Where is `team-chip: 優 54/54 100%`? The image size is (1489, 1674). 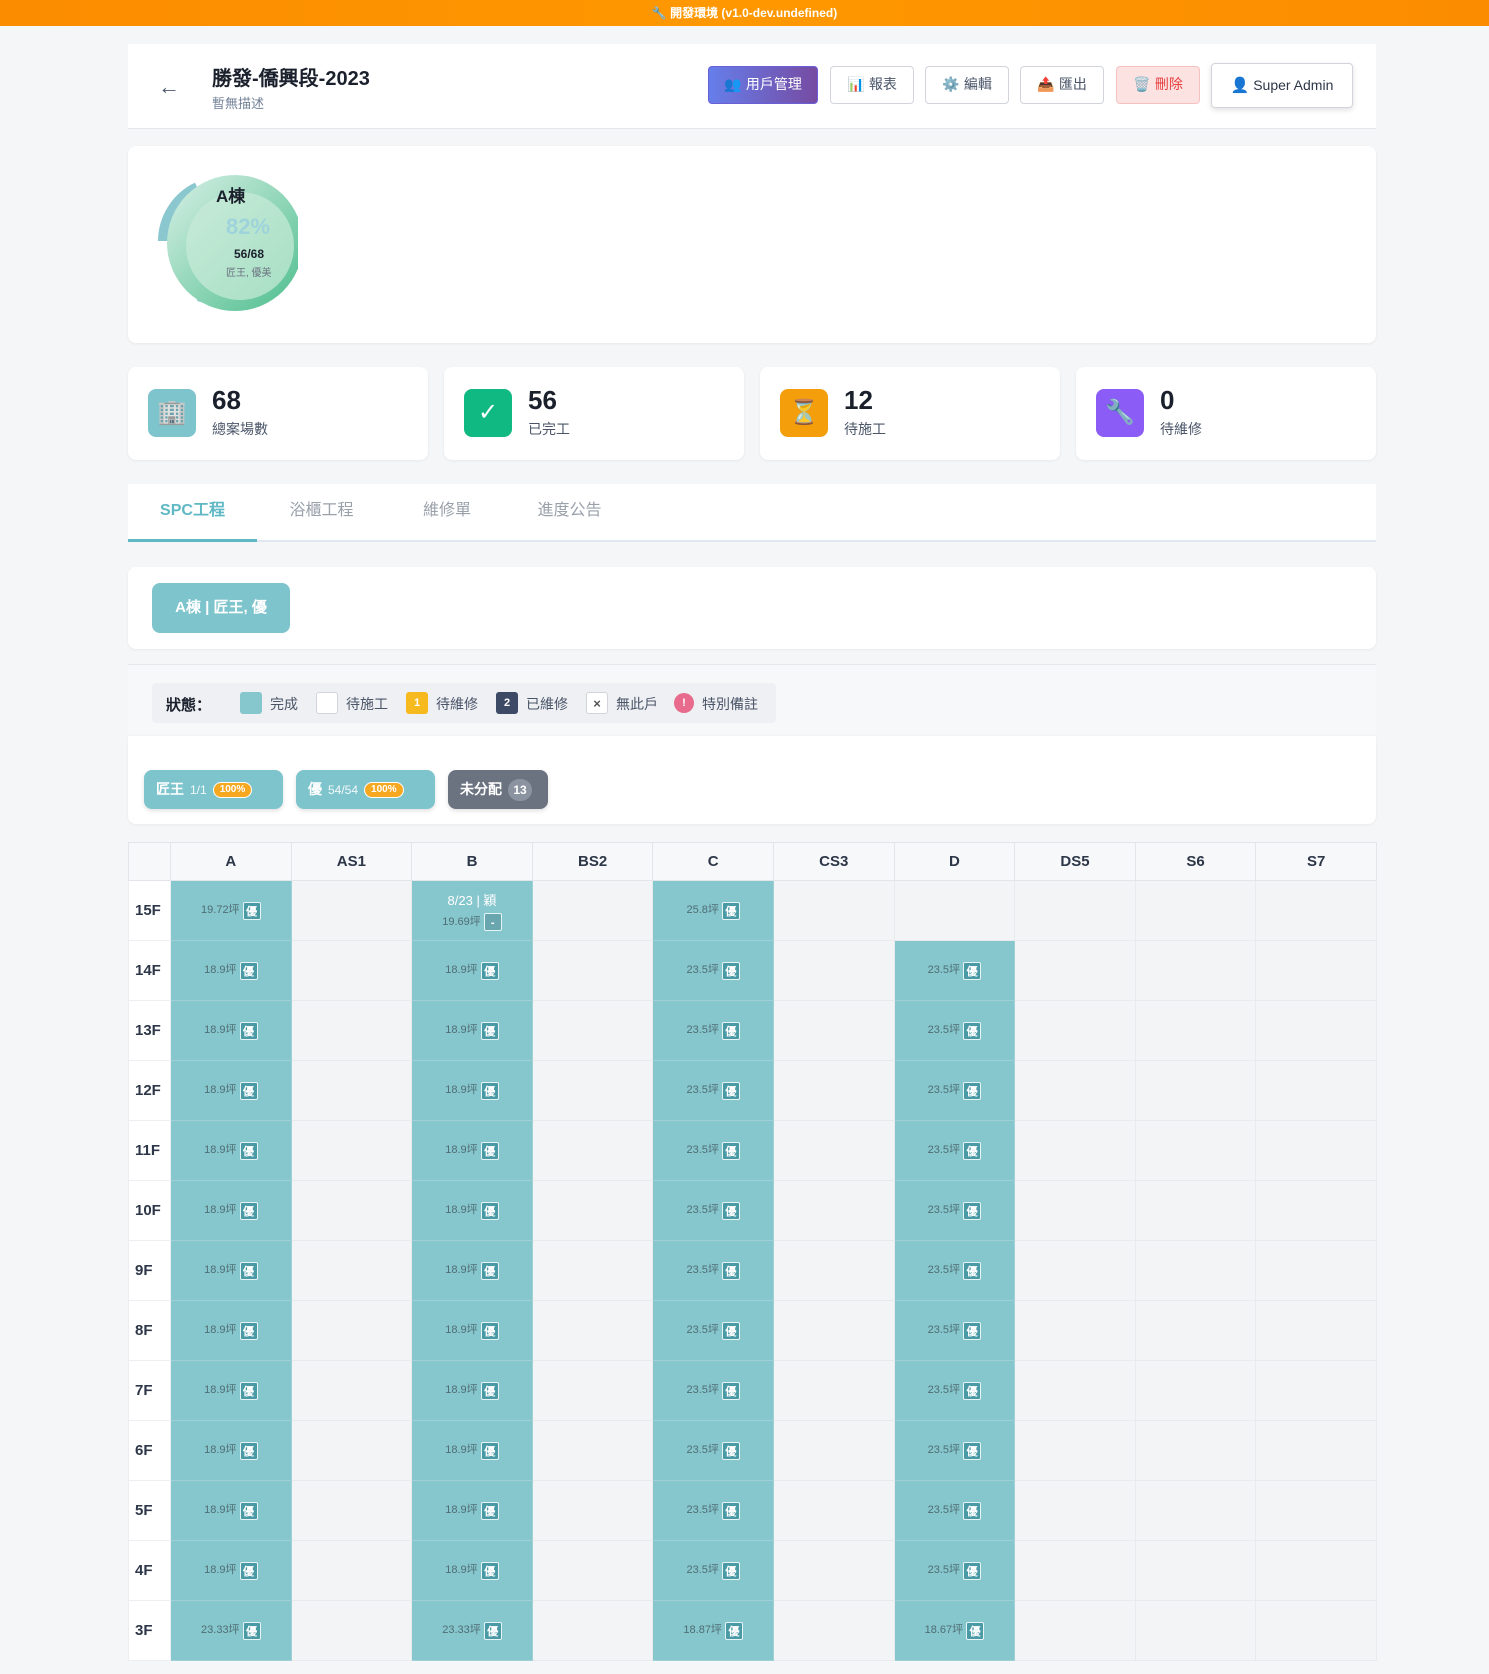
team-chip: 優 54/54 100% is located at coordinates (365, 789).